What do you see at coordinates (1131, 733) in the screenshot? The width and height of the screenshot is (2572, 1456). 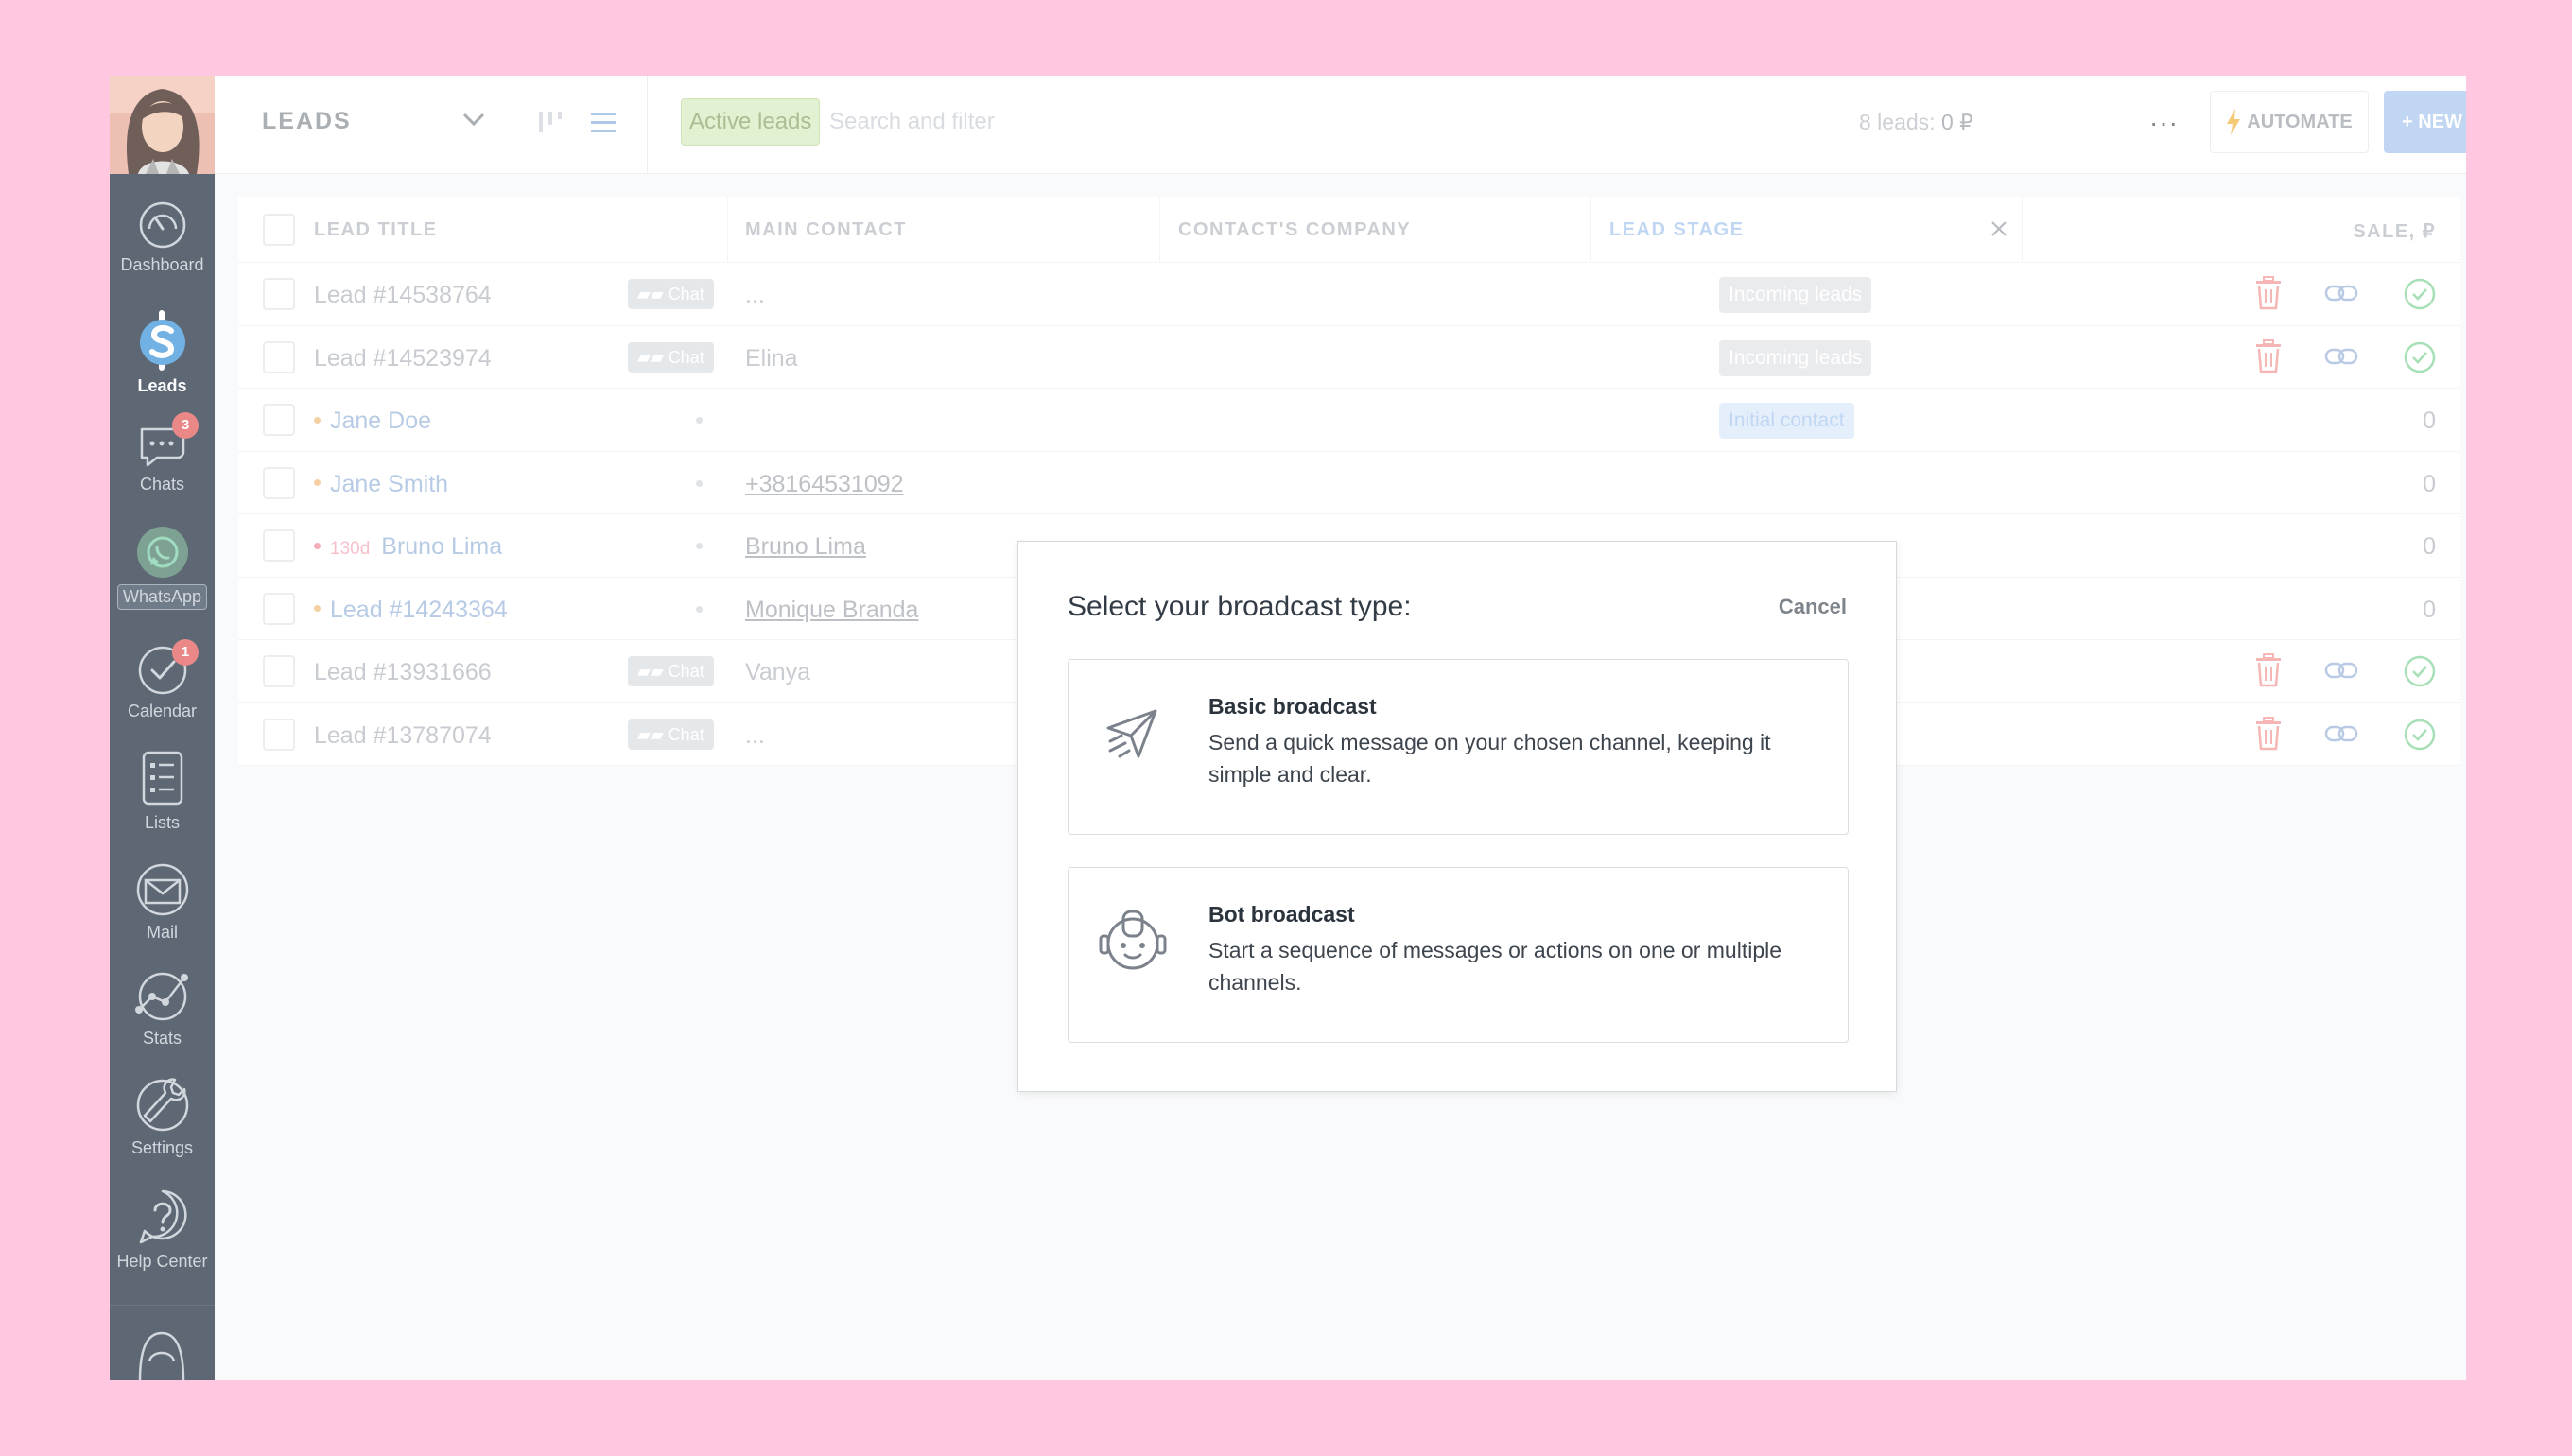 I see `paper-plane-icon` at bounding box center [1131, 733].